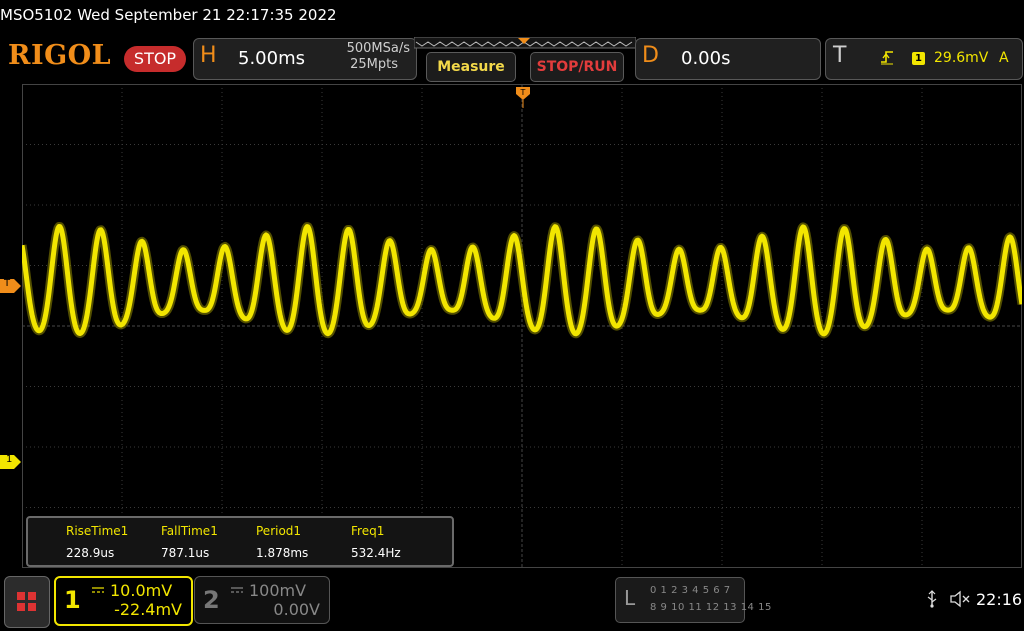 The image size is (1024, 631). I want to click on ch1-offset-marker-label: 1, so click(9, 459).